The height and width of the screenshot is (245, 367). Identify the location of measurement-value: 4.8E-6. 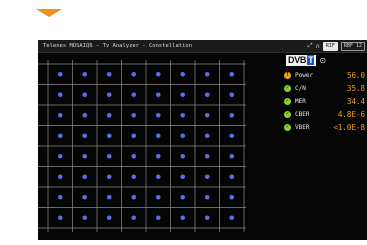
(351, 114).